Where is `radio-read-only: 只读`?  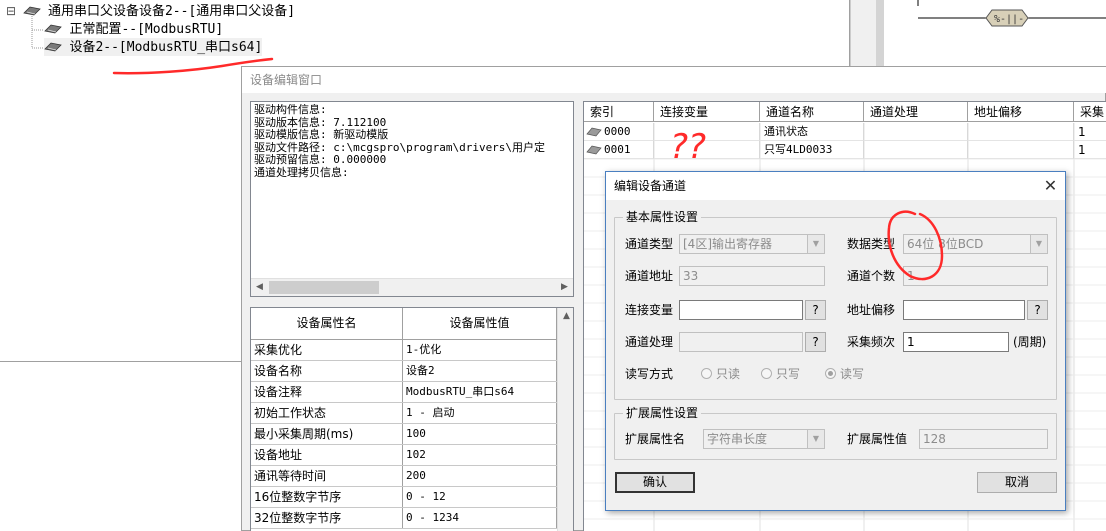
radio-read-only: 只读 is located at coordinates (720, 374).